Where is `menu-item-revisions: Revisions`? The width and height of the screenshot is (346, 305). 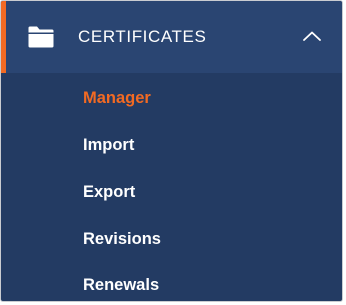
menu-item-revisions: Revisions is located at coordinates (122, 239).